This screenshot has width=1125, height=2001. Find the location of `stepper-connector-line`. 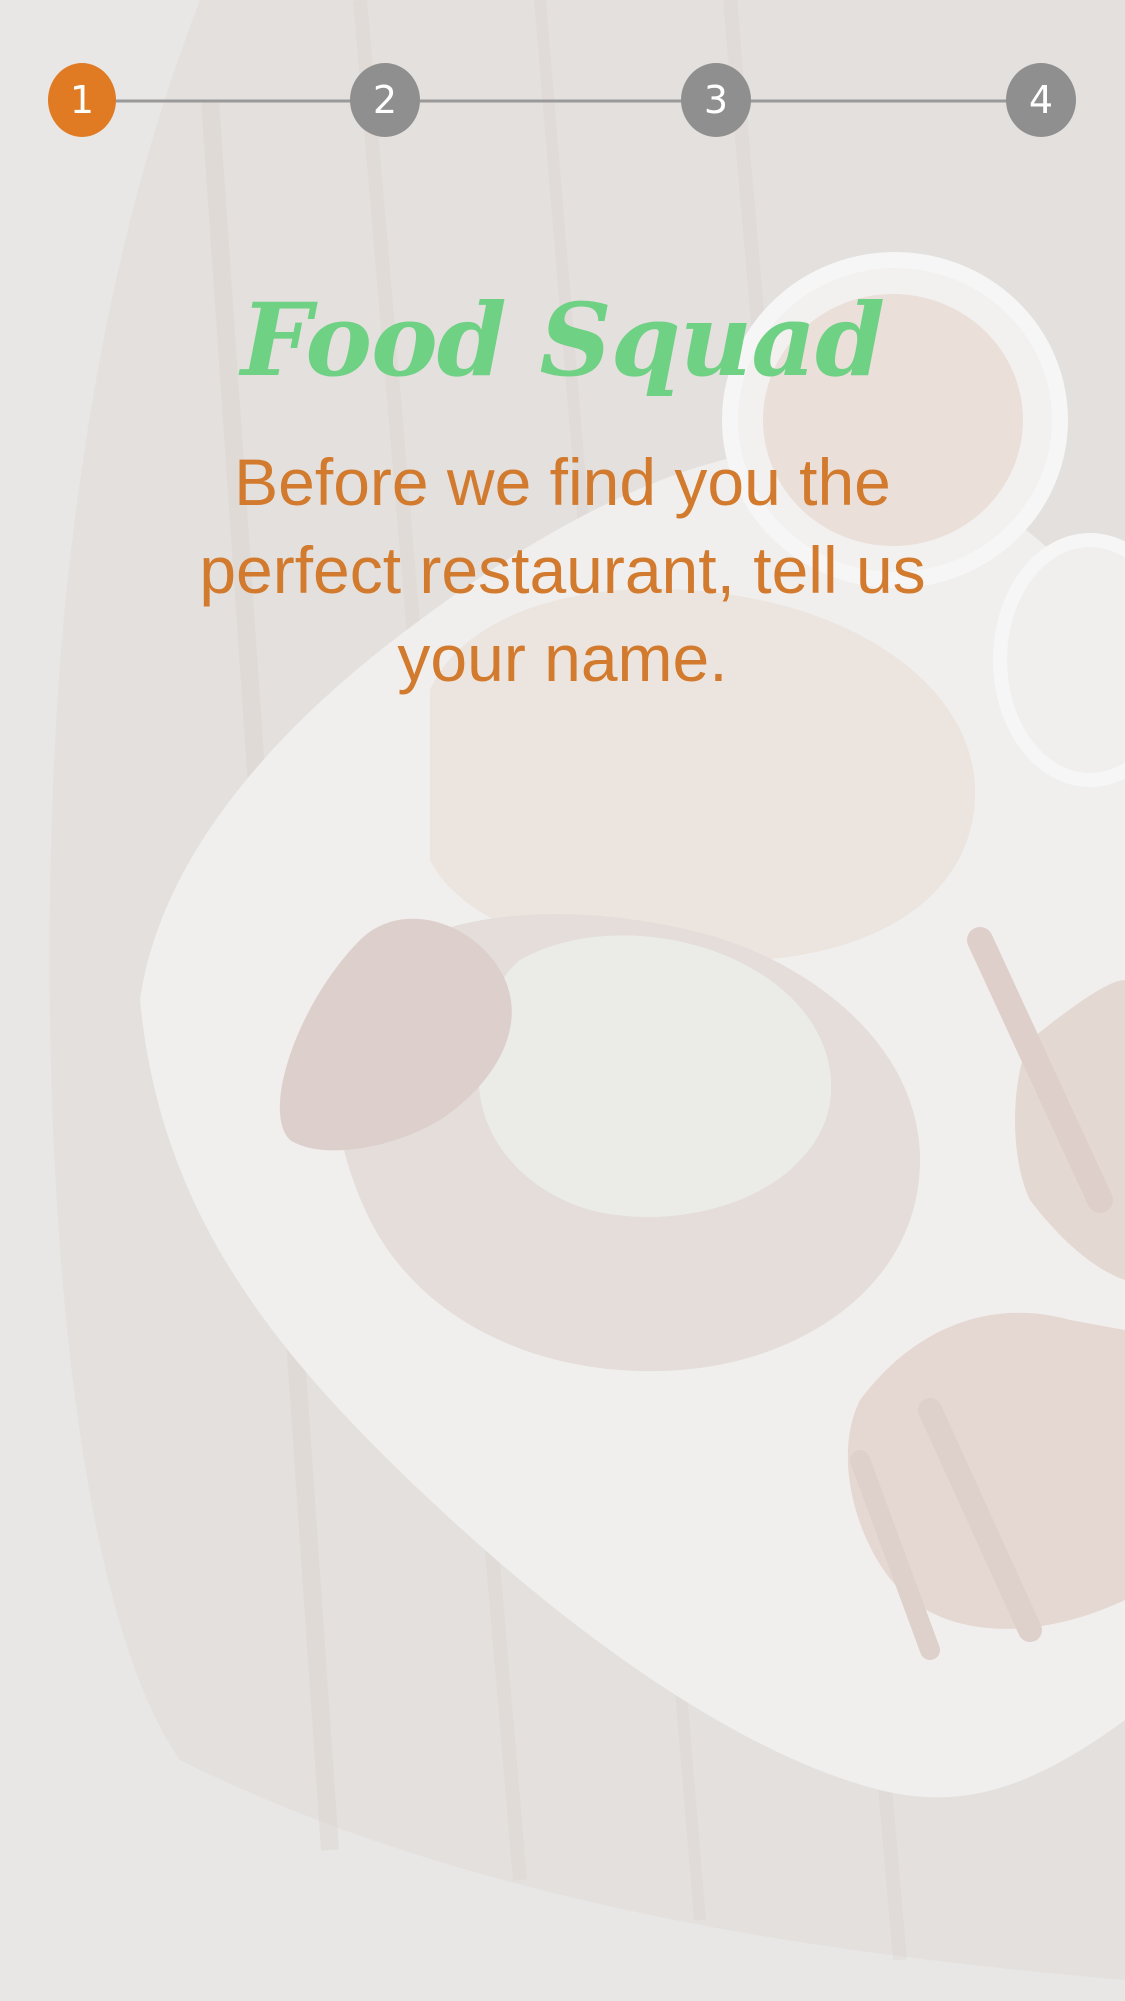

stepper-connector-line is located at coordinates (562, 101).